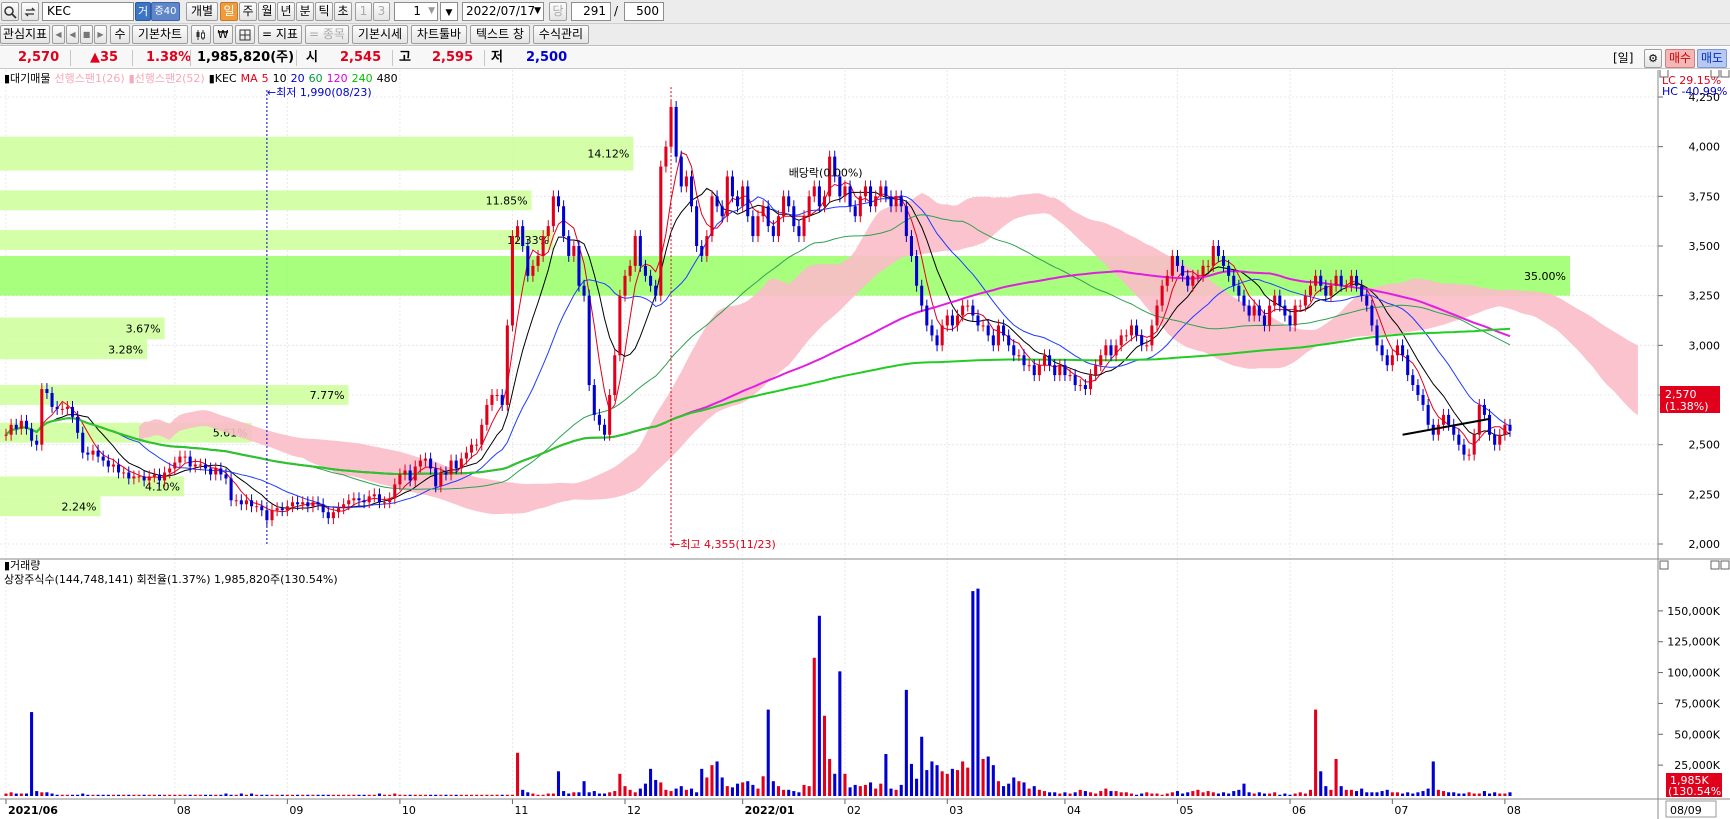  What do you see at coordinates (25, 34) in the screenshot?
I see `watch-indicator-button: 관심지표` at bounding box center [25, 34].